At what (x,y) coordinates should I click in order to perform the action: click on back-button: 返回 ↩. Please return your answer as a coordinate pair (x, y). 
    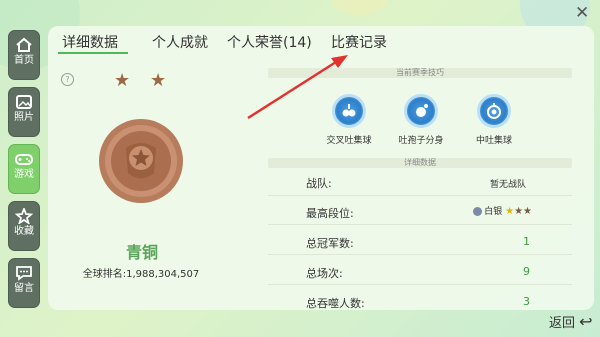
    Looking at the image, I should click on (571, 321).